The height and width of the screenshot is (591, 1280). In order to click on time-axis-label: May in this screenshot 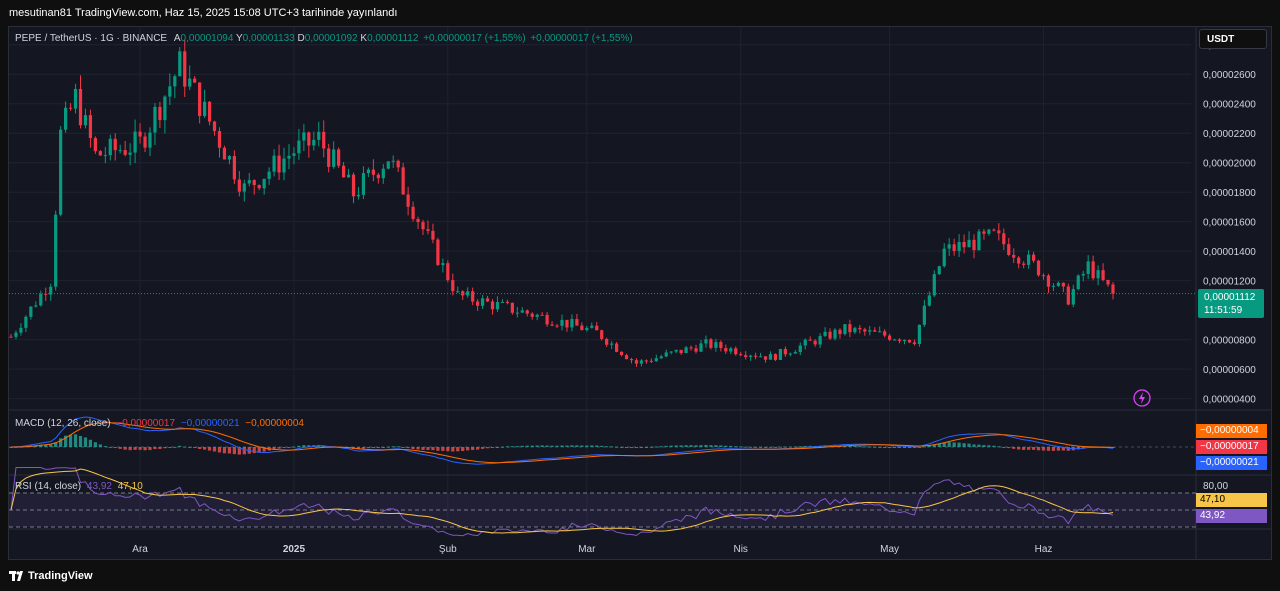, I will do `click(889, 549)`.